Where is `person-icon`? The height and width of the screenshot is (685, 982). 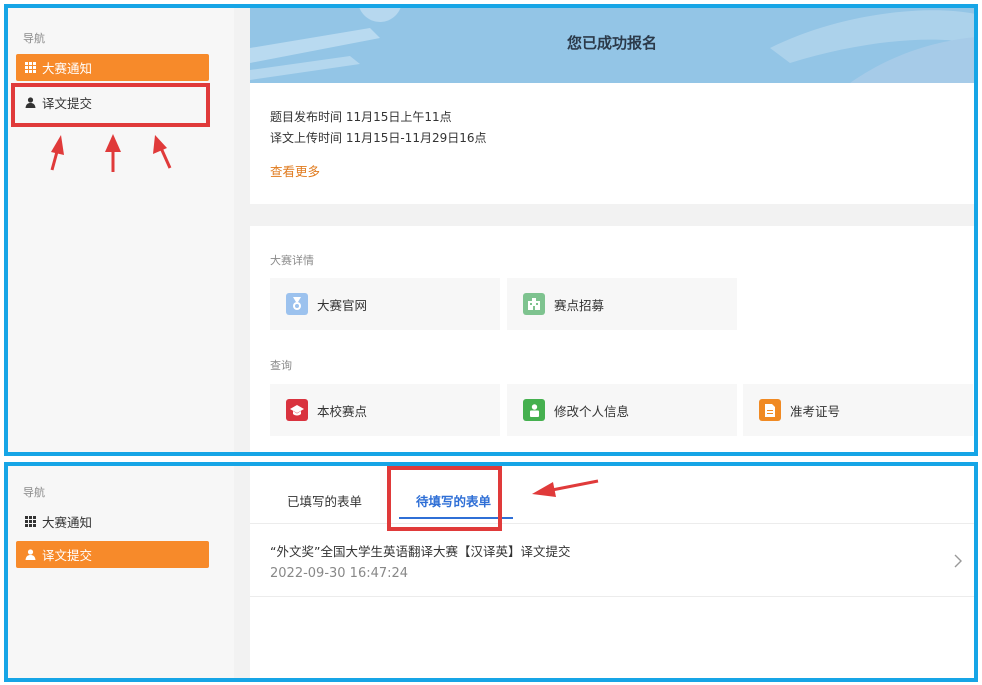
person-icon is located at coordinates (534, 410).